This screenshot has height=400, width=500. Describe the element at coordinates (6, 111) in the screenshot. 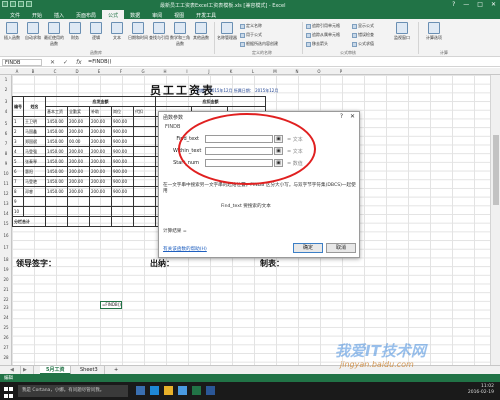

I see `row-header: 4` at that location.